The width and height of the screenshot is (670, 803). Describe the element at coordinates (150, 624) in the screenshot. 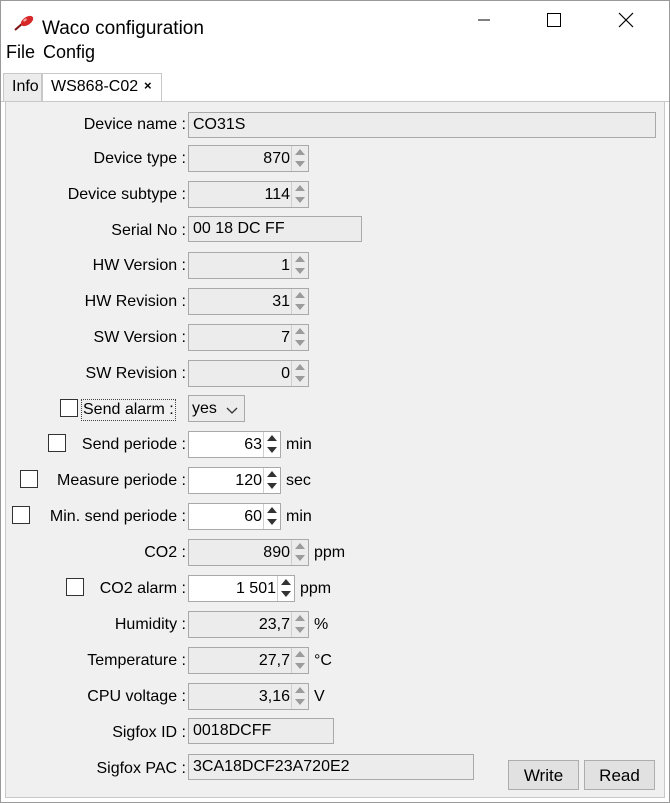

I see `humidity-label: Humidity :` at that location.